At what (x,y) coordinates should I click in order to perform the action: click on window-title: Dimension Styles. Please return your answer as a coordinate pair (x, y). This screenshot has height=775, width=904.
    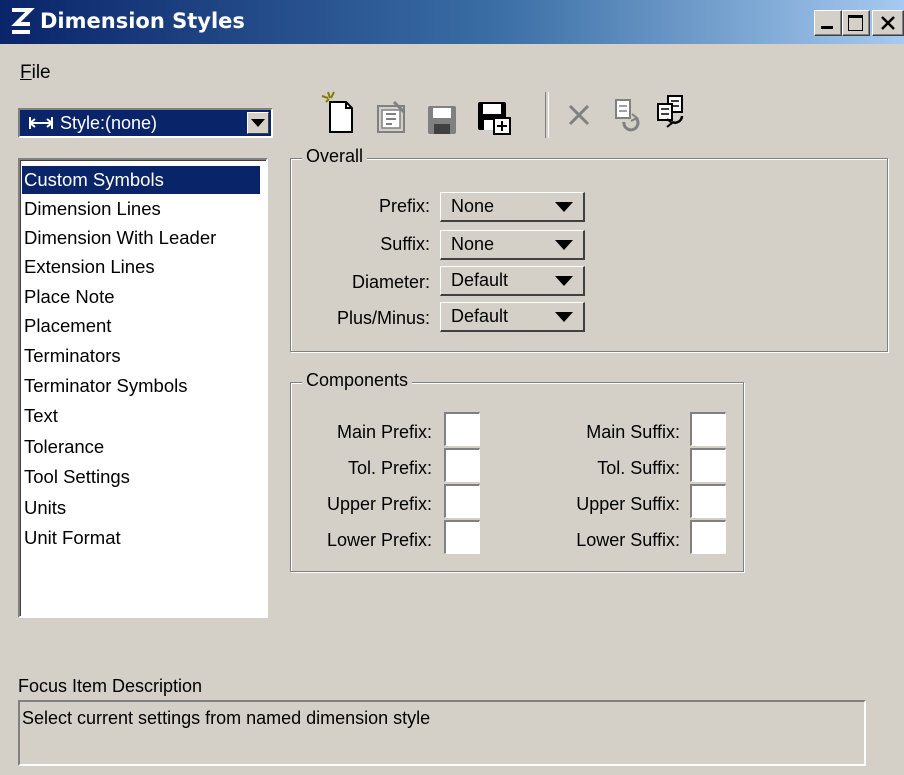
    Looking at the image, I should click on (142, 21).